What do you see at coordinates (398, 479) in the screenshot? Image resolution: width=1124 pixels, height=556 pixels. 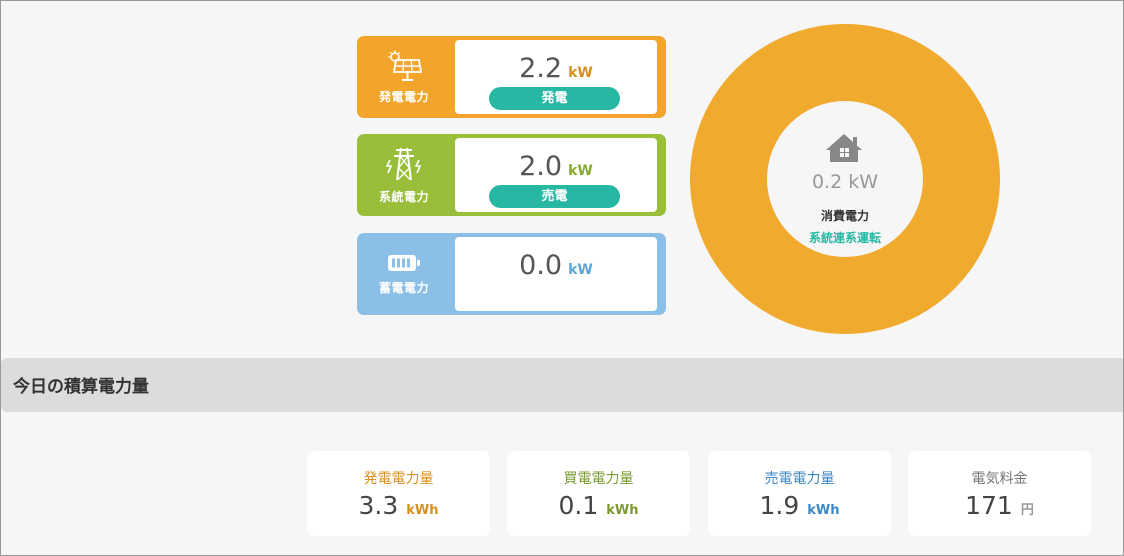 I see `total-label: 発電電力量` at bounding box center [398, 479].